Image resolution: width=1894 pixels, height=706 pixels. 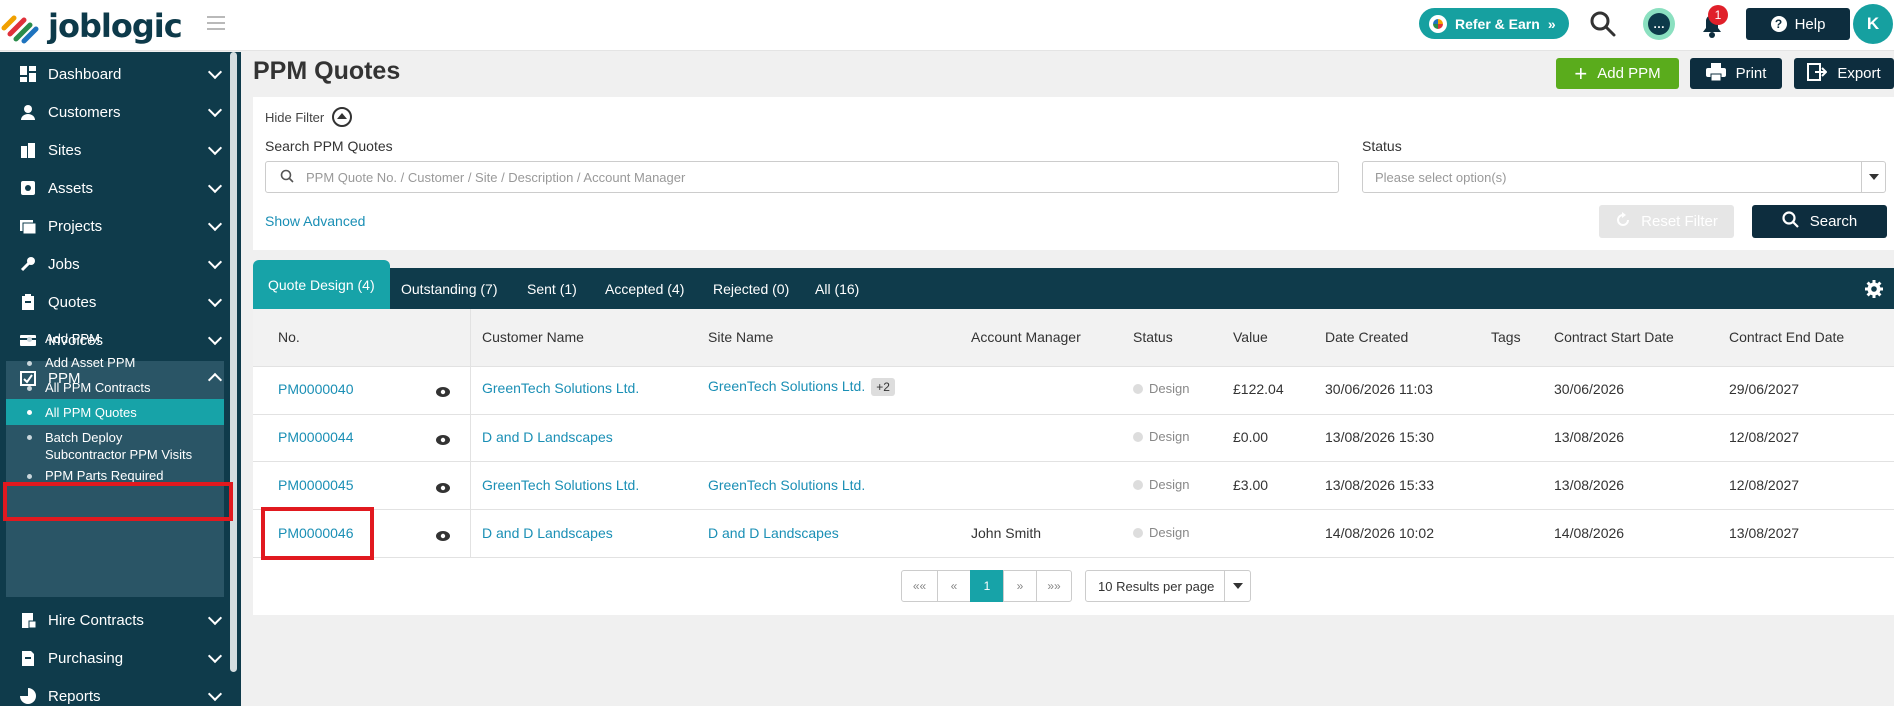 I want to click on reset-filter-button: Reset Filter, so click(x=1666, y=221).